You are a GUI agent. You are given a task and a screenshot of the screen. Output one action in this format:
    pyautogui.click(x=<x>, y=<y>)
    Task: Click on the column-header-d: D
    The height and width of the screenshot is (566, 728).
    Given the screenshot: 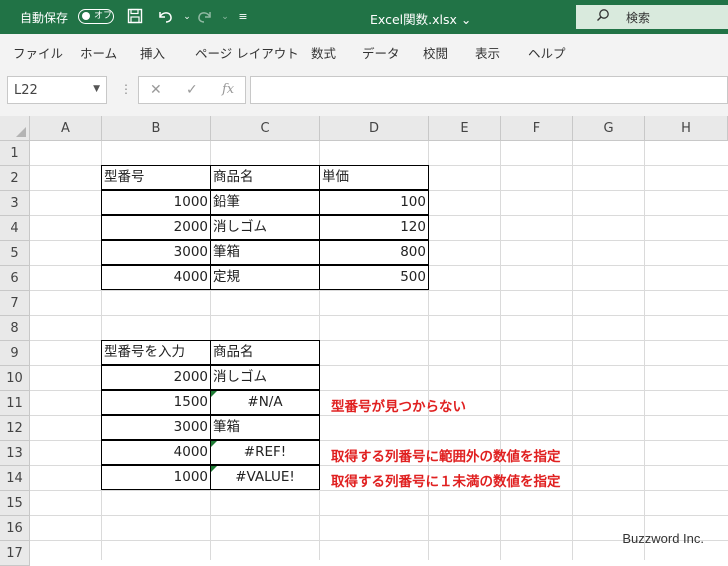 What is the action you would take?
    pyautogui.click(x=374, y=128)
    